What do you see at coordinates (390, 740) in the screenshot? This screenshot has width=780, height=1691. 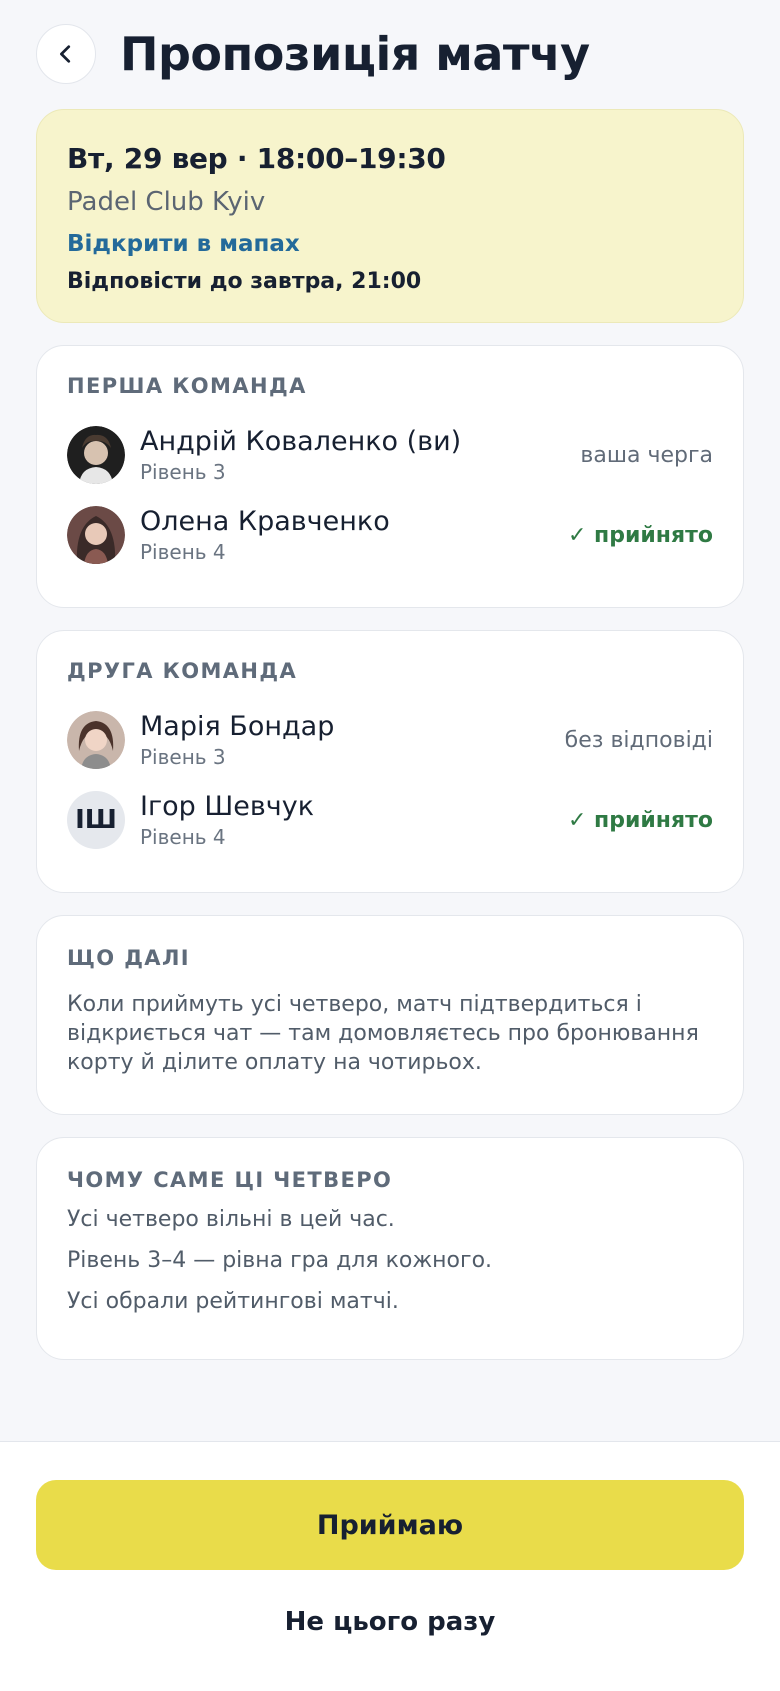 I see `player-row: Марія Бондар Рівень 3 без відповіді` at bounding box center [390, 740].